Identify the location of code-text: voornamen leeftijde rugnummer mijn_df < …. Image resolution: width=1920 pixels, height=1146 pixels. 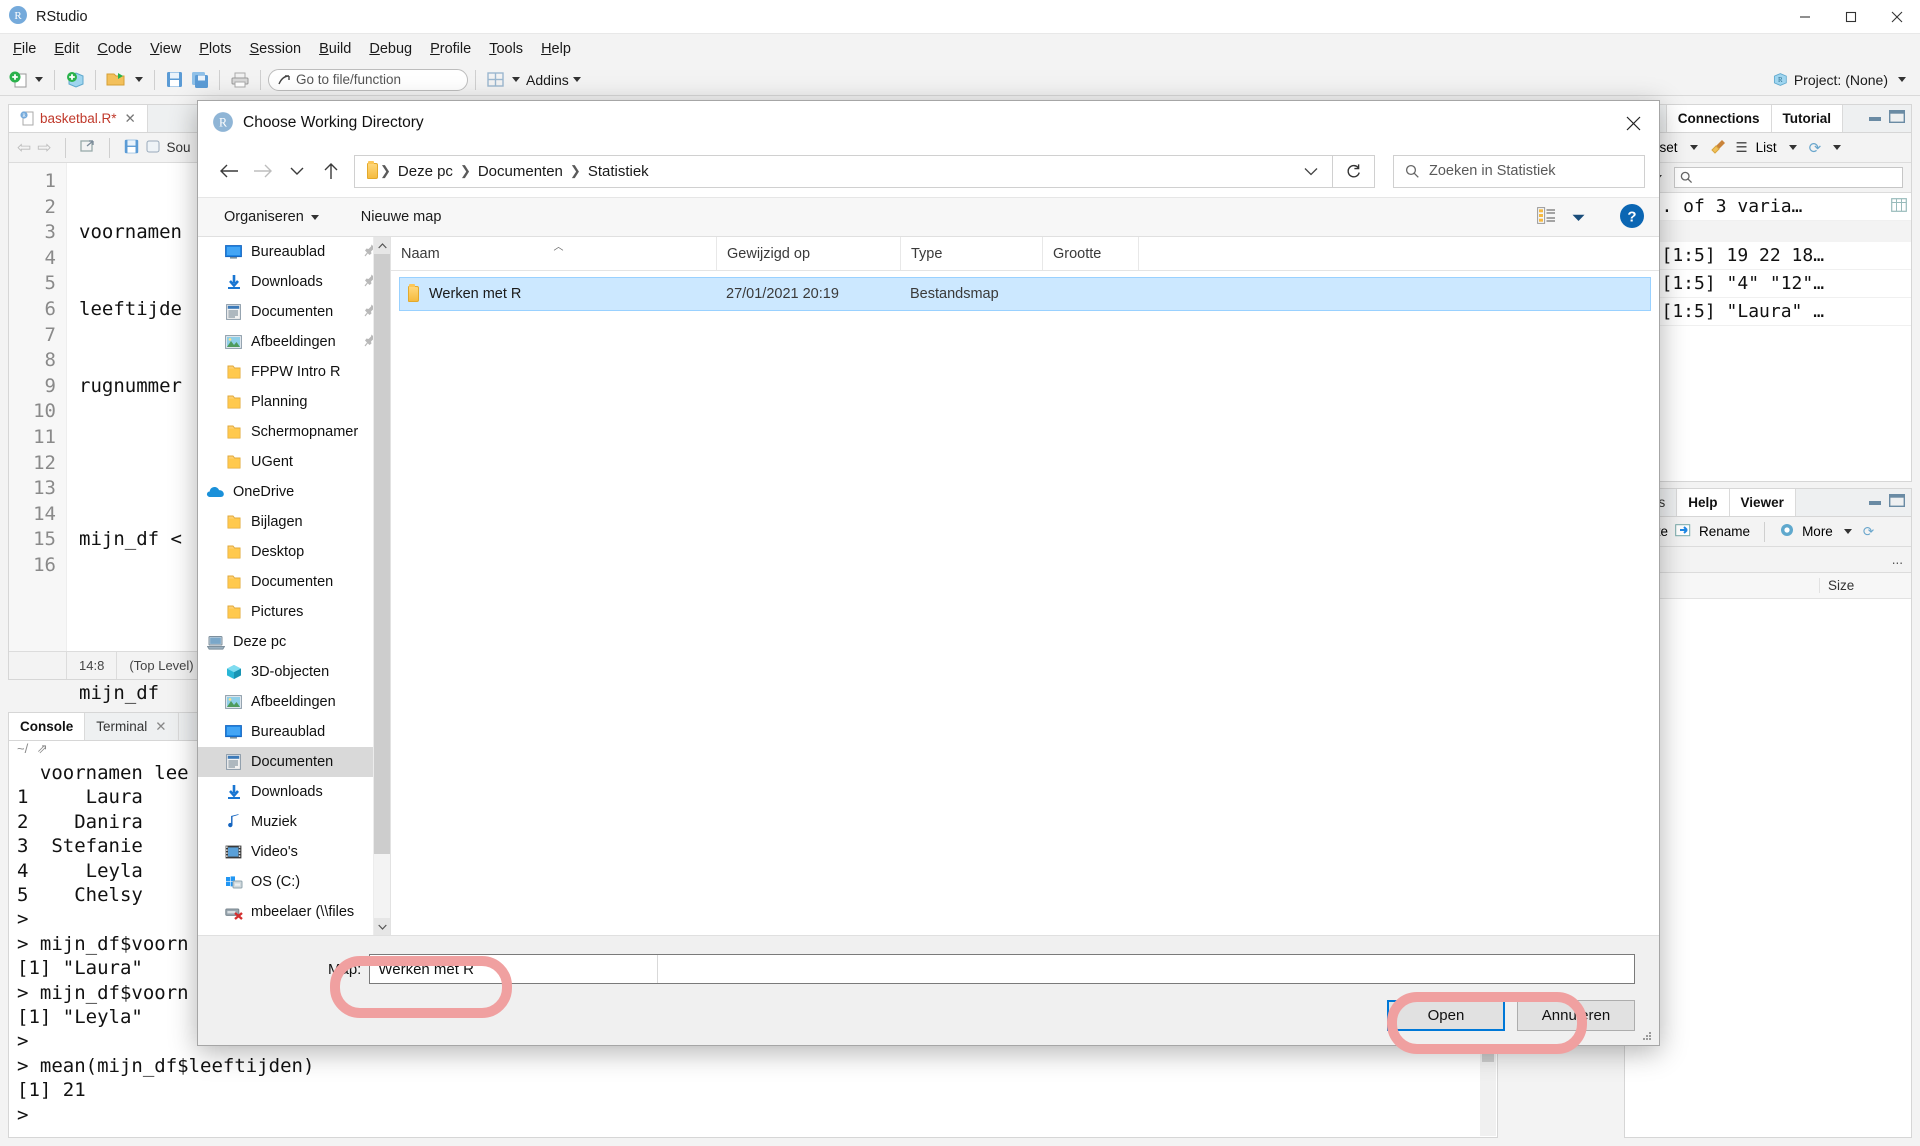
(130, 625).